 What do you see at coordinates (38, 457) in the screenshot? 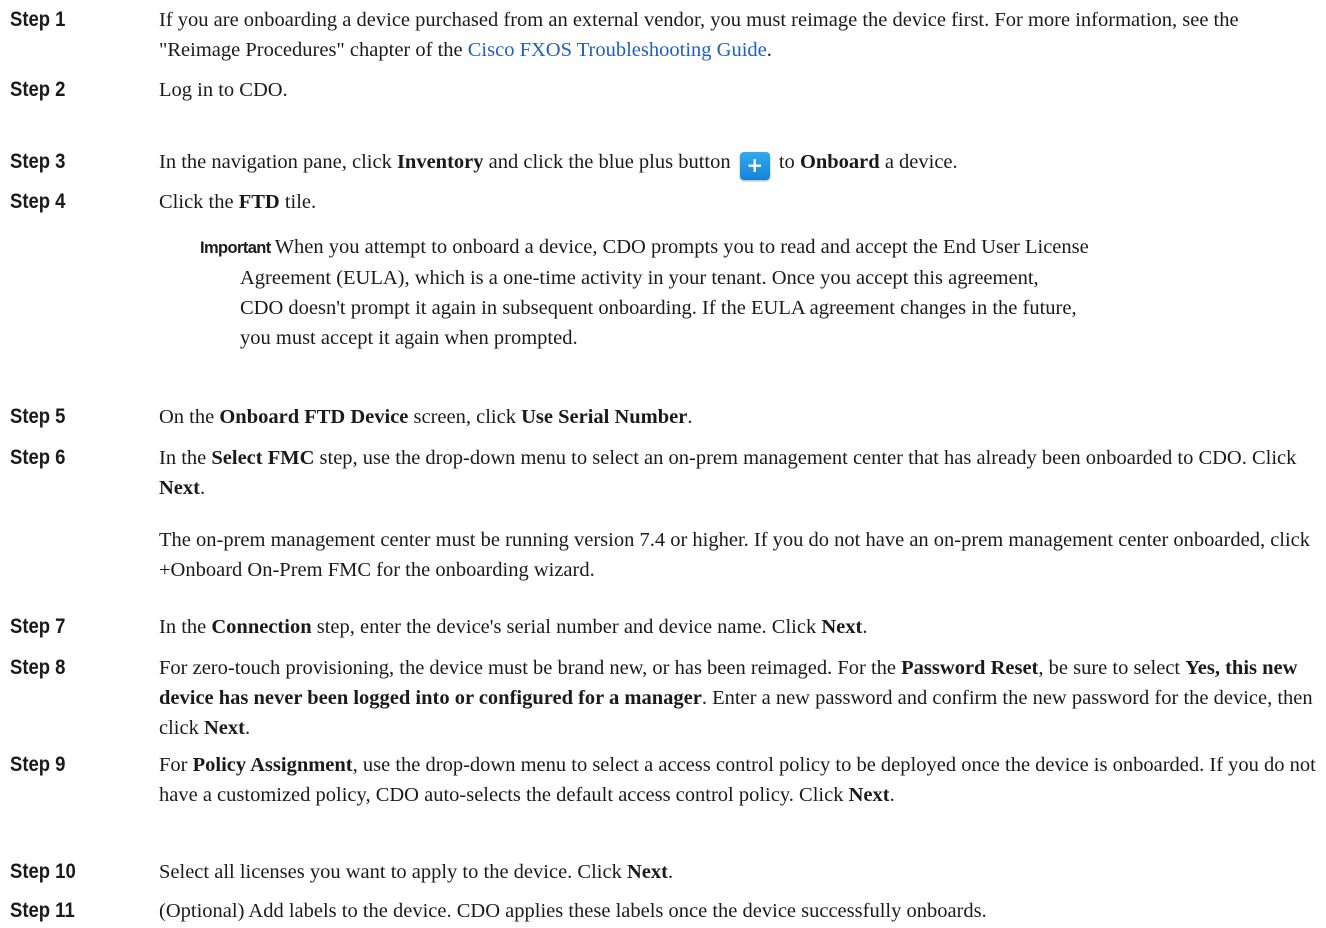
I see `step-label: Step 6` at bounding box center [38, 457].